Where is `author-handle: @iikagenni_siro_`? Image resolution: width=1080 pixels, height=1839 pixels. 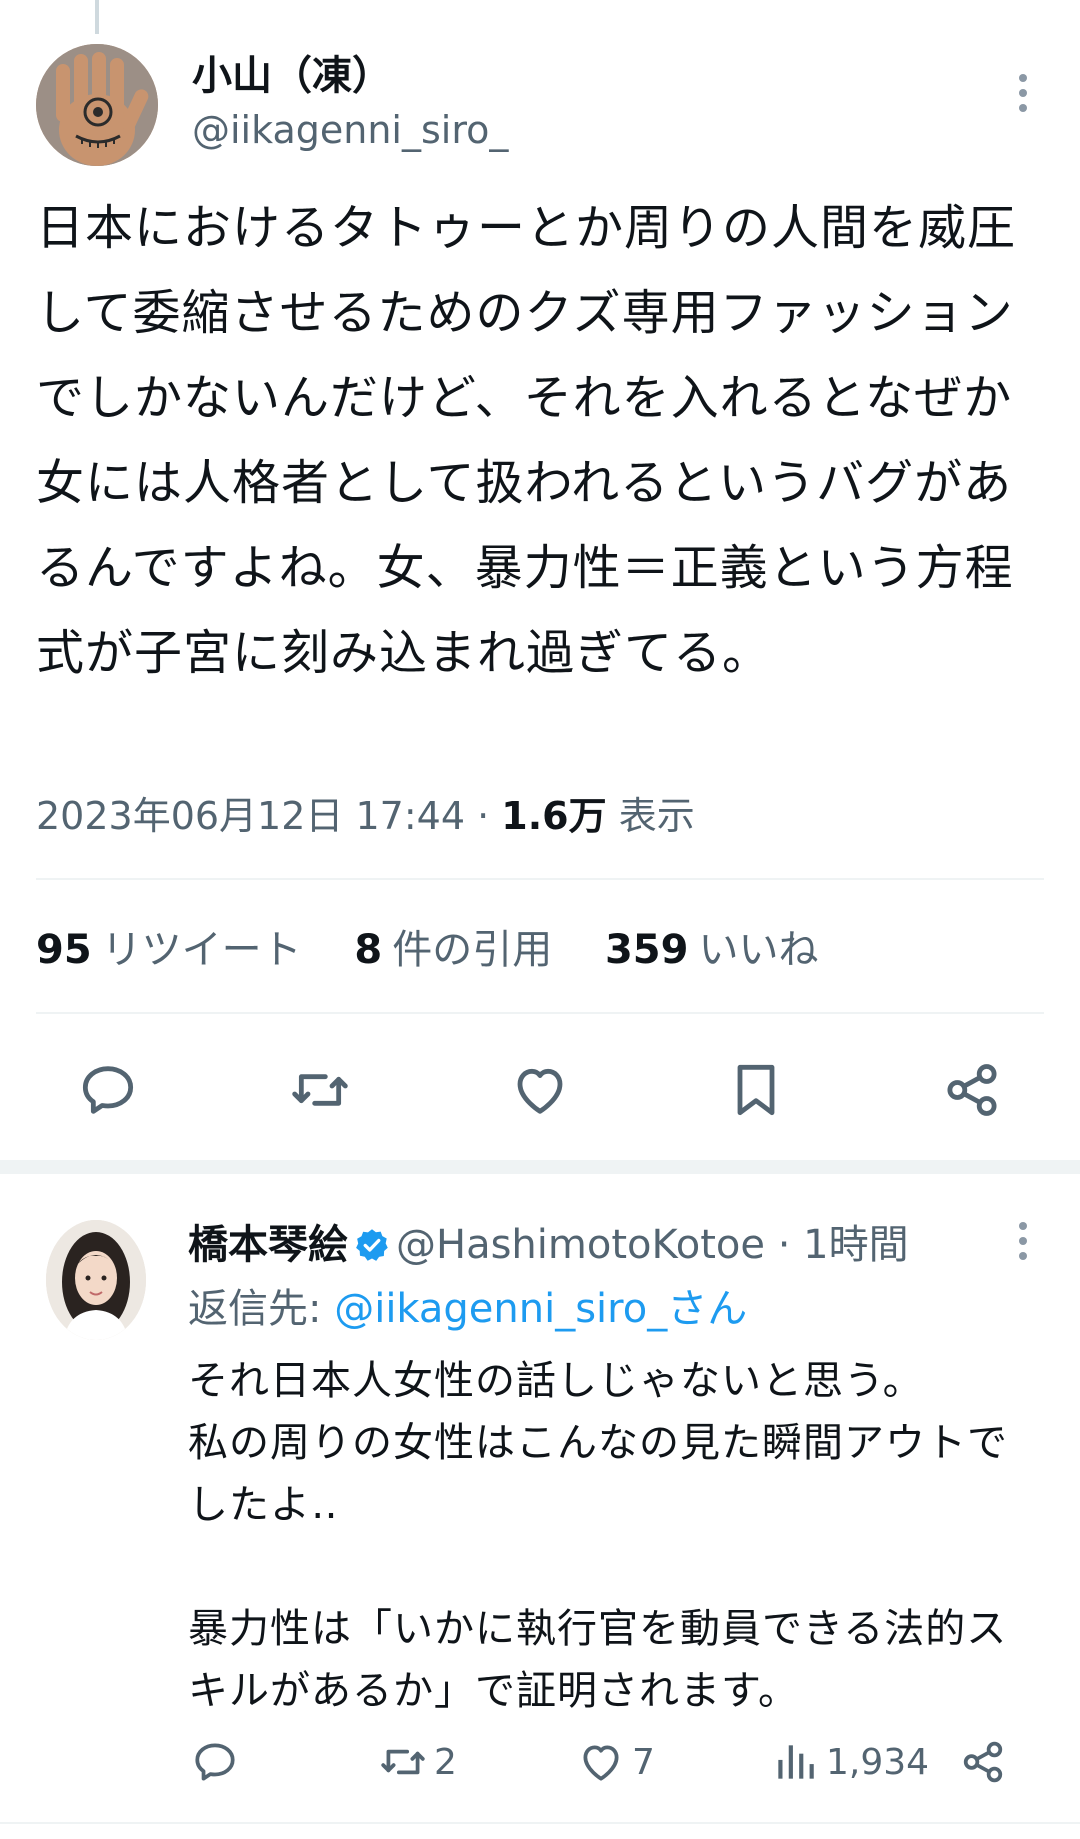
author-handle: @iikagenni_siro_ is located at coordinates (350, 130).